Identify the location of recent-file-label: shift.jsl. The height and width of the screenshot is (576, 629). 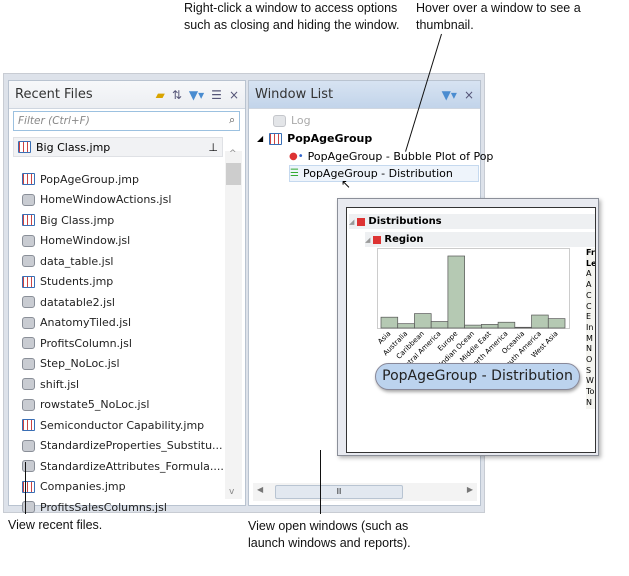
(60, 384).